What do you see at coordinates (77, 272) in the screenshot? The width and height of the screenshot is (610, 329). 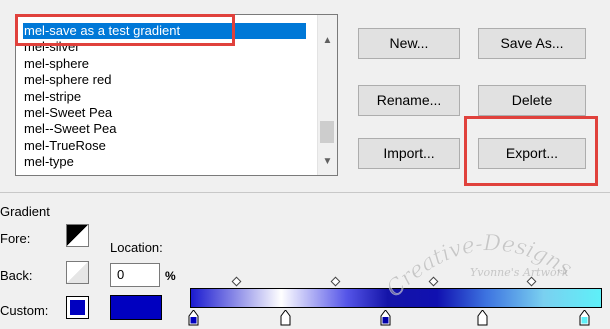 I see `back-color-swatch` at bounding box center [77, 272].